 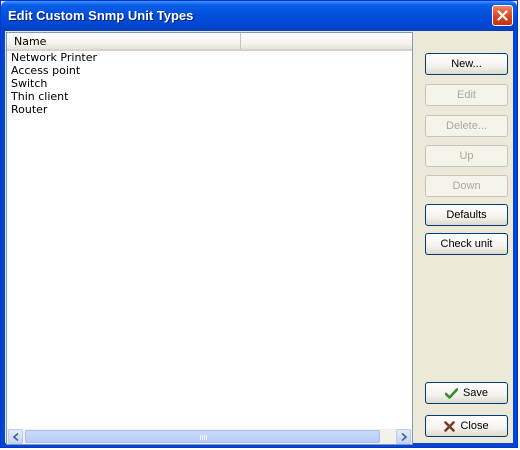 What do you see at coordinates (475, 393) in the screenshot?
I see `save-label: Save` at bounding box center [475, 393].